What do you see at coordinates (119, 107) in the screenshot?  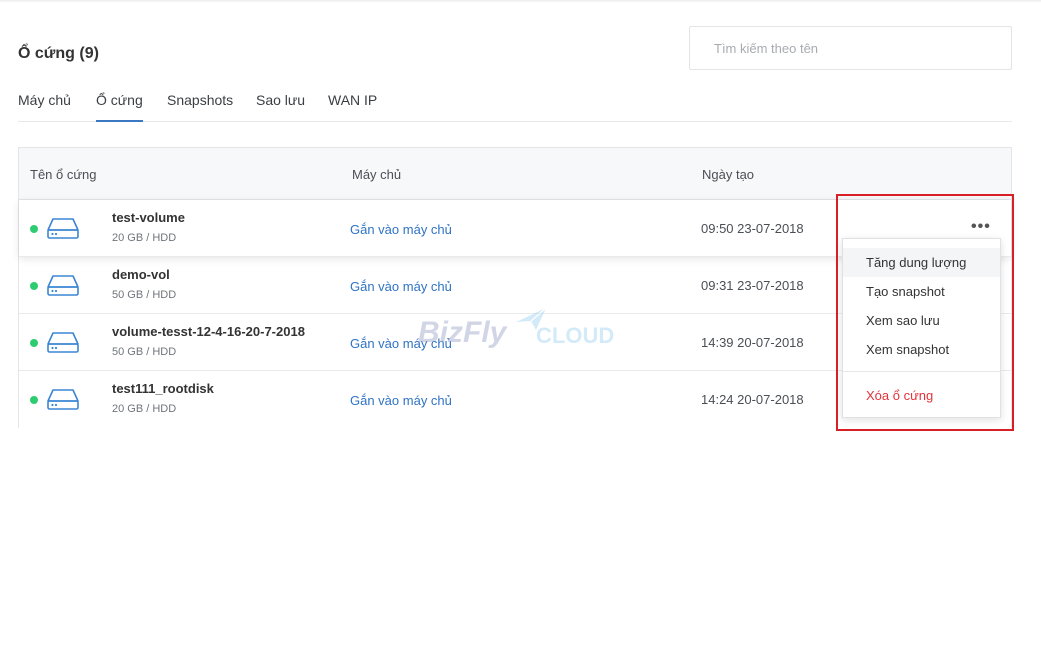 I see `tab-volumes: Ổ cứng` at bounding box center [119, 107].